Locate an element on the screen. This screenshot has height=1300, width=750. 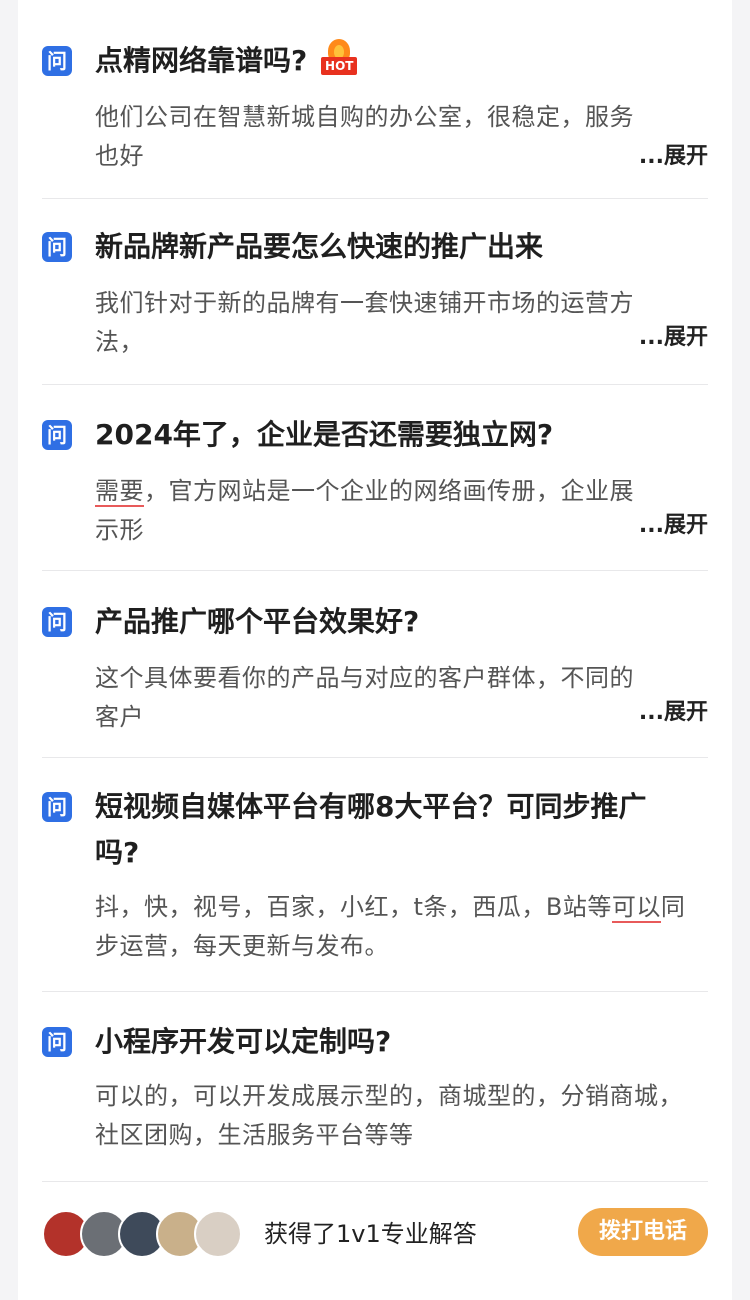
question-title: 2024年了，企业是否还需要独立网? is located at coordinates (324, 434).